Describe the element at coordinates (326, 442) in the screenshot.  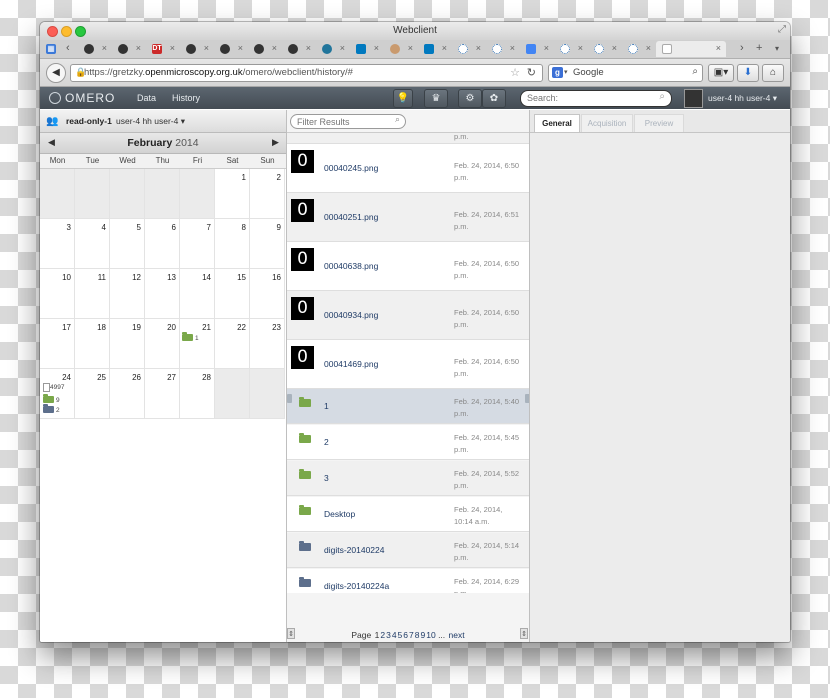
I see `item-name: 2` at that location.